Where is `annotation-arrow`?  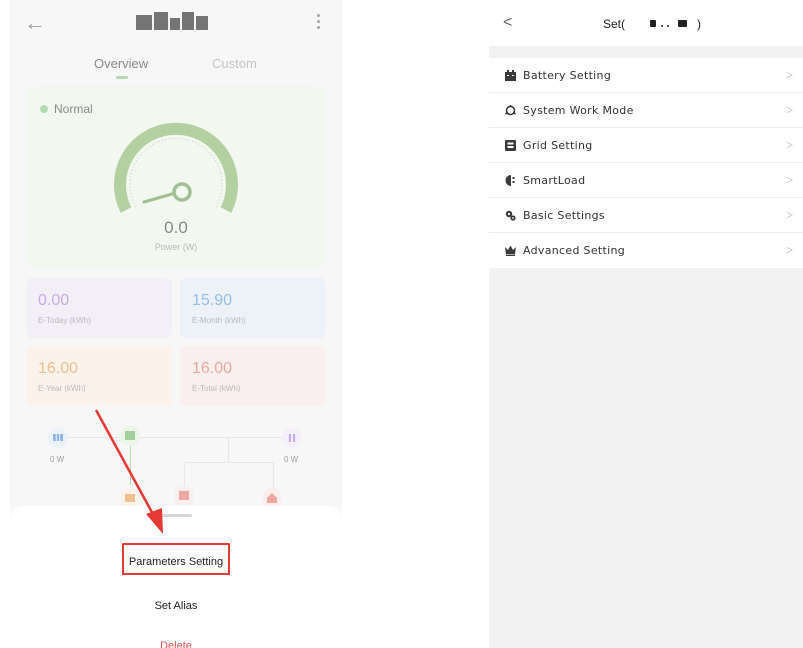 annotation-arrow is located at coordinates (128, 471).